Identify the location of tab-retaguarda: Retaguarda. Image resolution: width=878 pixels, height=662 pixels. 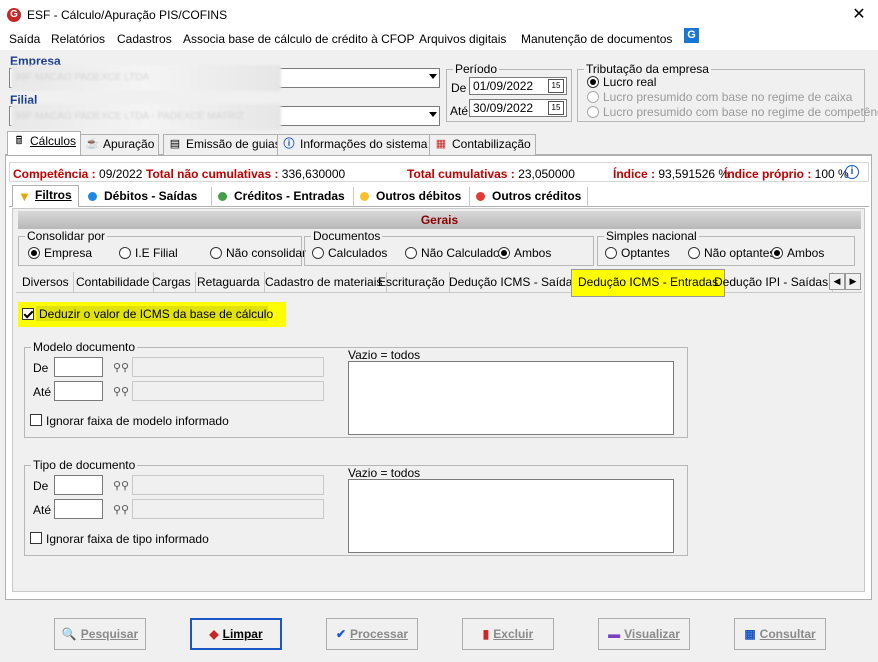
(229, 282).